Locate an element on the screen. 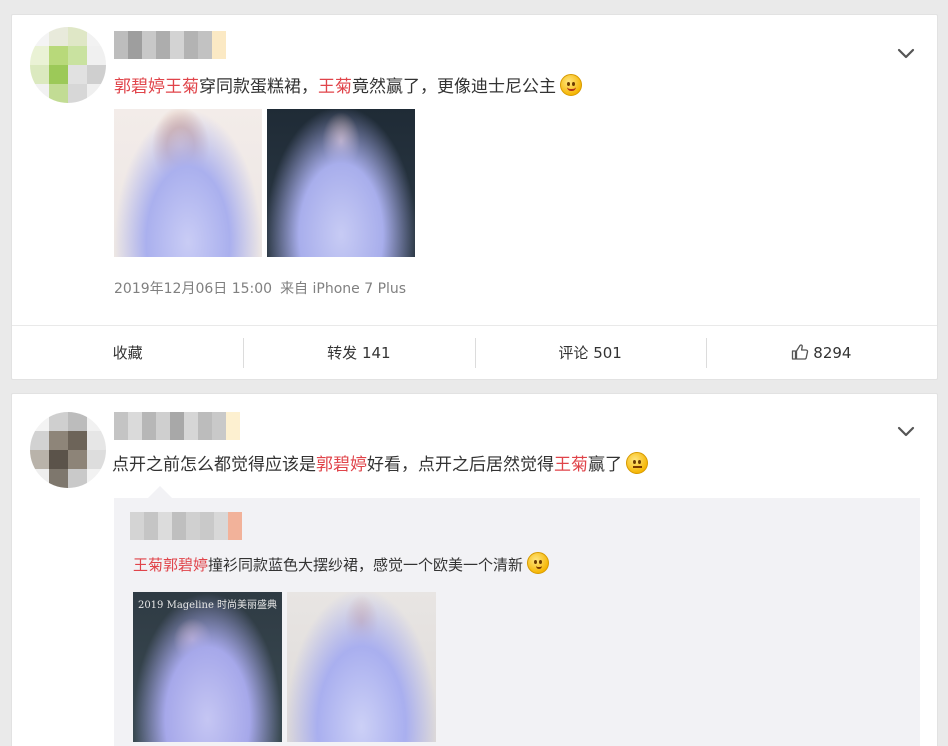  comment-label: 评论 501 is located at coordinates (590, 353).